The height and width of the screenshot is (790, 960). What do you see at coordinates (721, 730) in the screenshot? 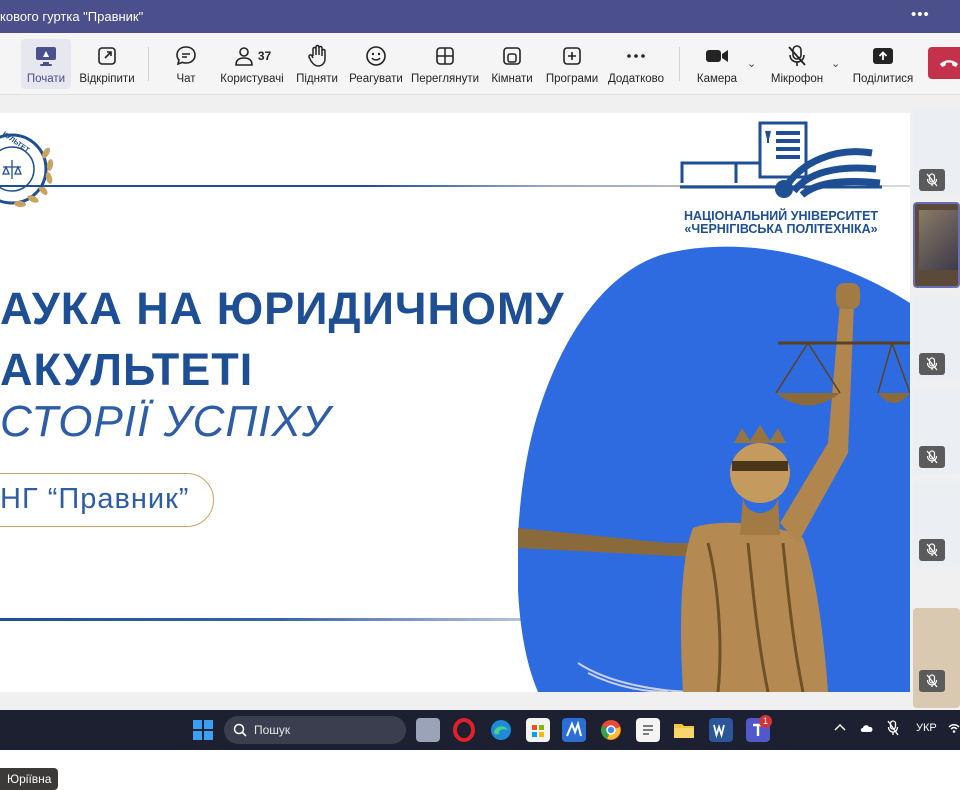
I see `word-icon` at bounding box center [721, 730].